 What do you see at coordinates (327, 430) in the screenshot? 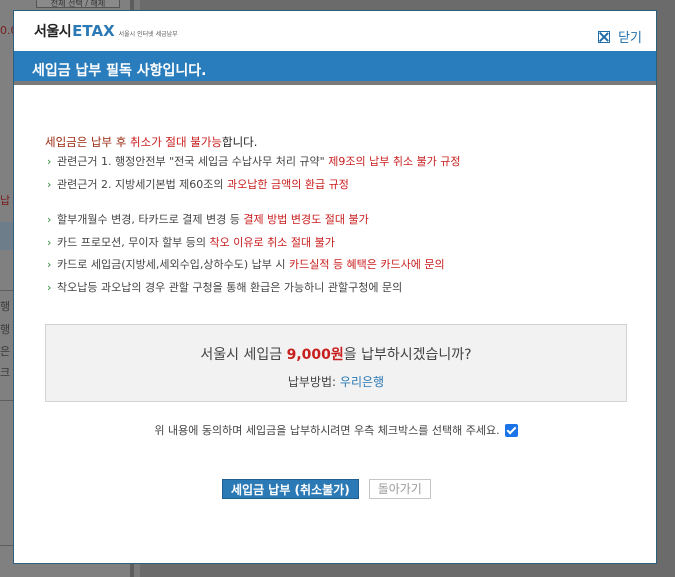
I see `agreement-text: 위 내용에 동의하며 세입금을 납부하시려면 우측 체크박스를 선택해 주세요.` at bounding box center [327, 430].